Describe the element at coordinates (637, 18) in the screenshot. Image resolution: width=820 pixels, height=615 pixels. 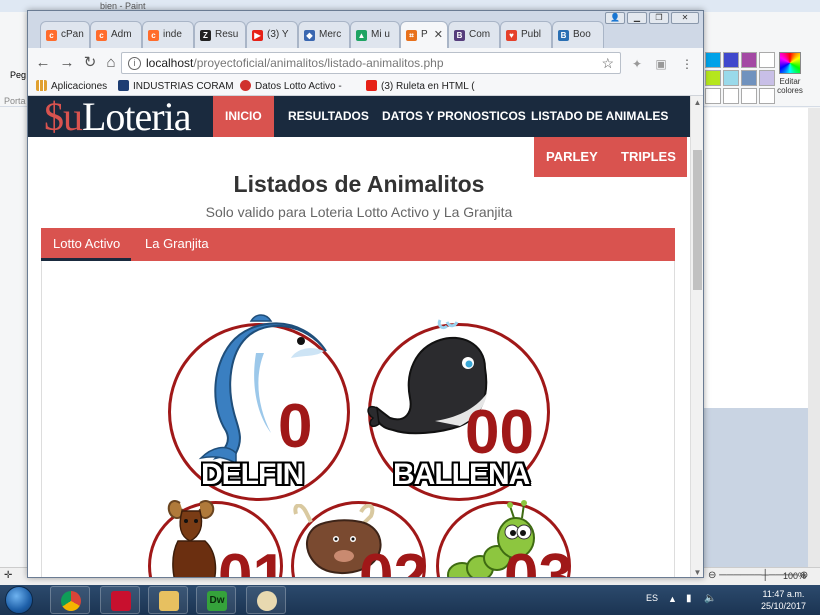
I see `minimize-button: ▁` at that location.